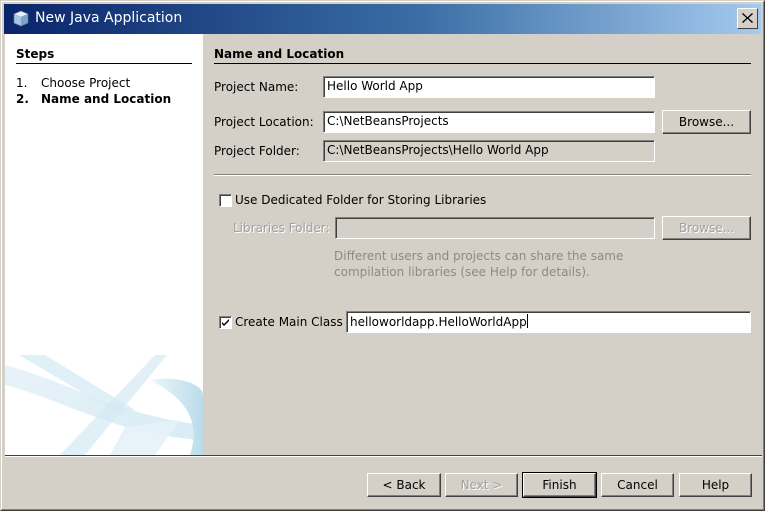 The height and width of the screenshot is (511, 765). What do you see at coordinates (404, 485) in the screenshot?
I see `back-button: < Back` at bounding box center [404, 485].